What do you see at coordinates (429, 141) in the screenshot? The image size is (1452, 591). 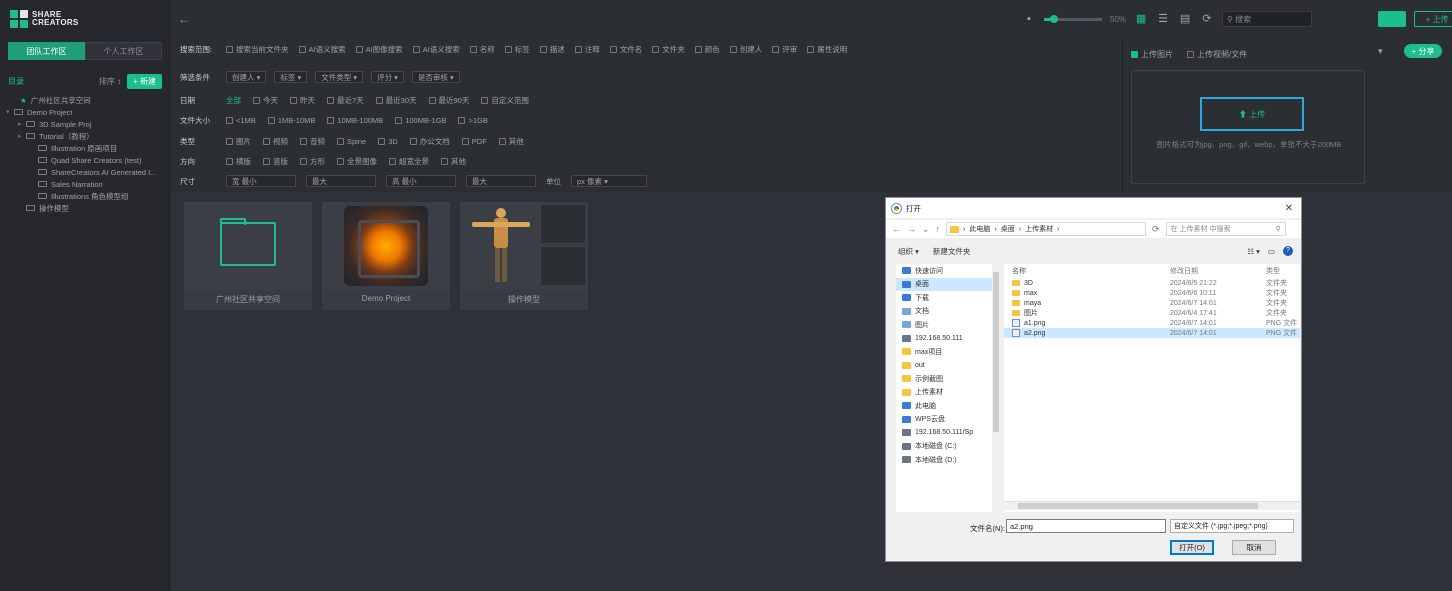 I see `filter-option: 办公文档` at bounding box center [429, 141].